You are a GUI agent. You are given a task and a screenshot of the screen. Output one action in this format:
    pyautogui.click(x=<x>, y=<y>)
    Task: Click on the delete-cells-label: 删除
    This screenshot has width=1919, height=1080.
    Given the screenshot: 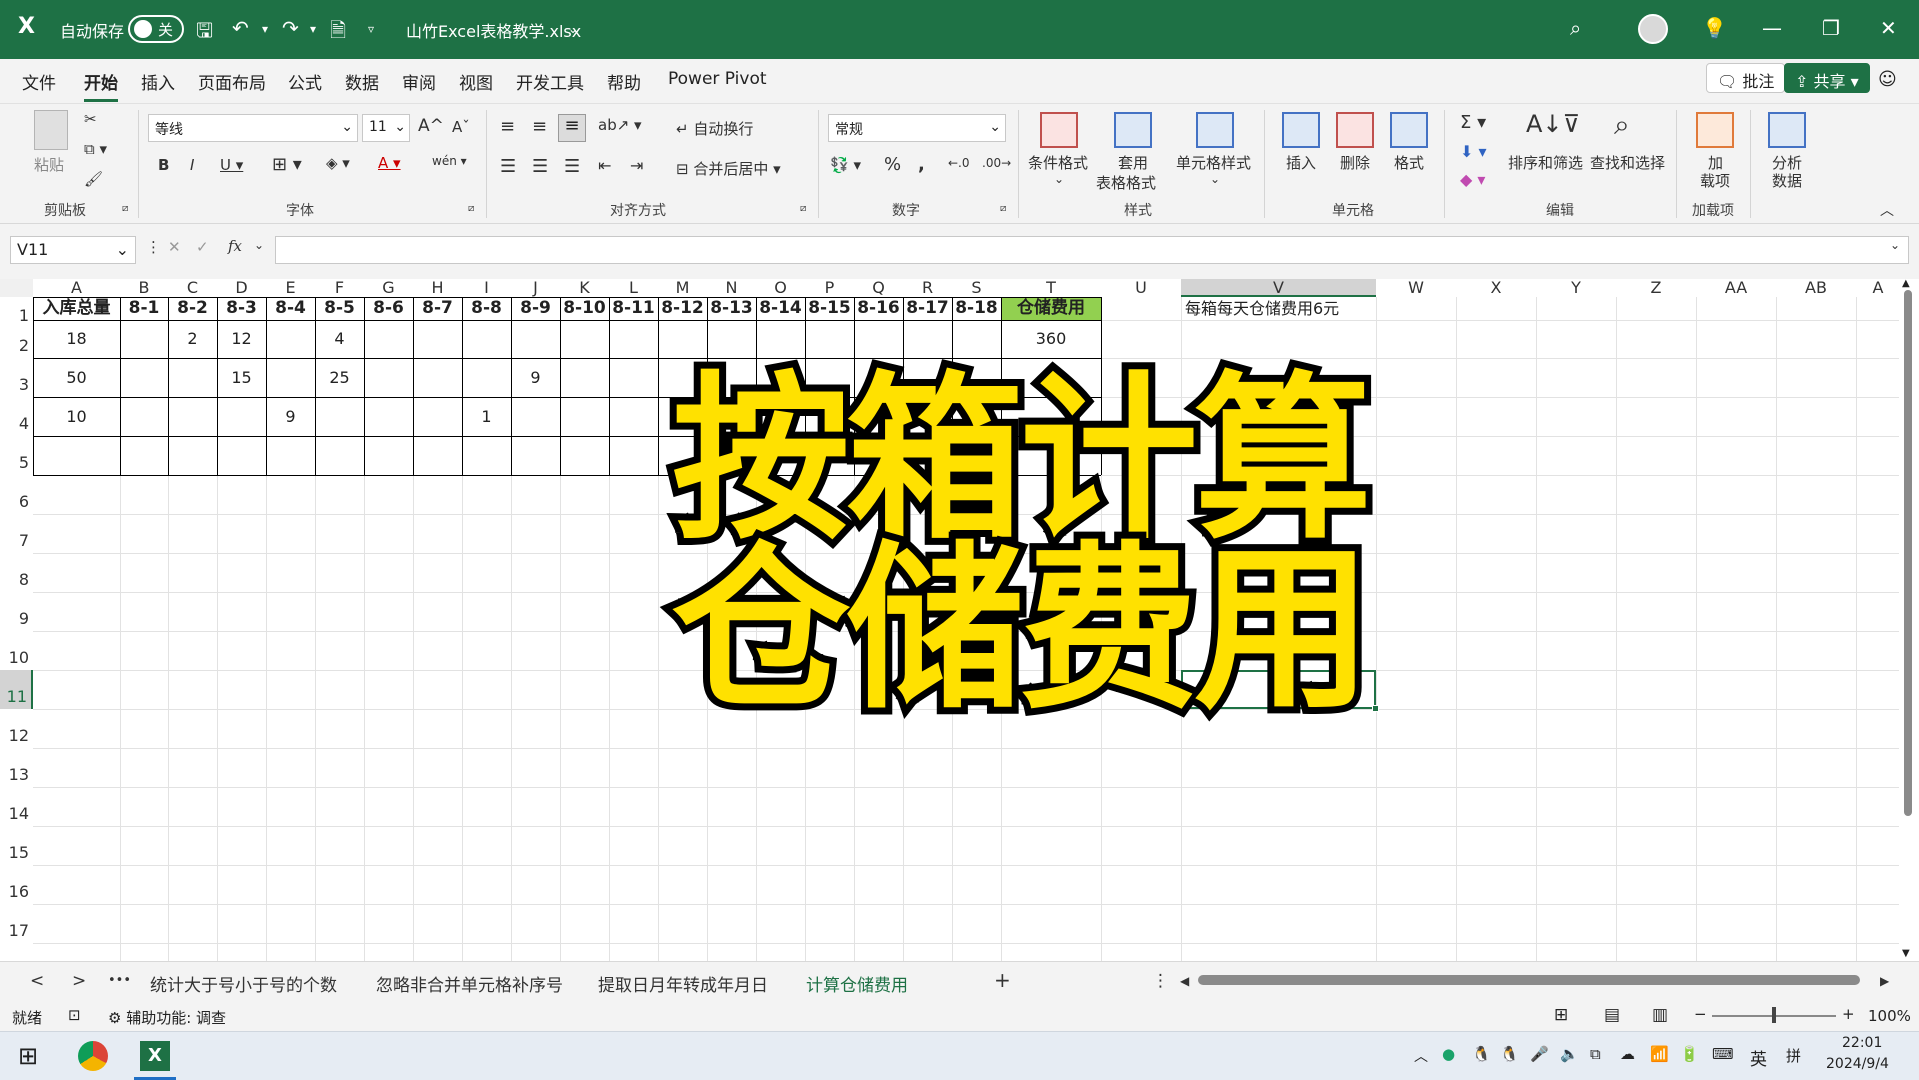 What is the action you would take?
    pyautogui.click(x=1355, y=162)
    